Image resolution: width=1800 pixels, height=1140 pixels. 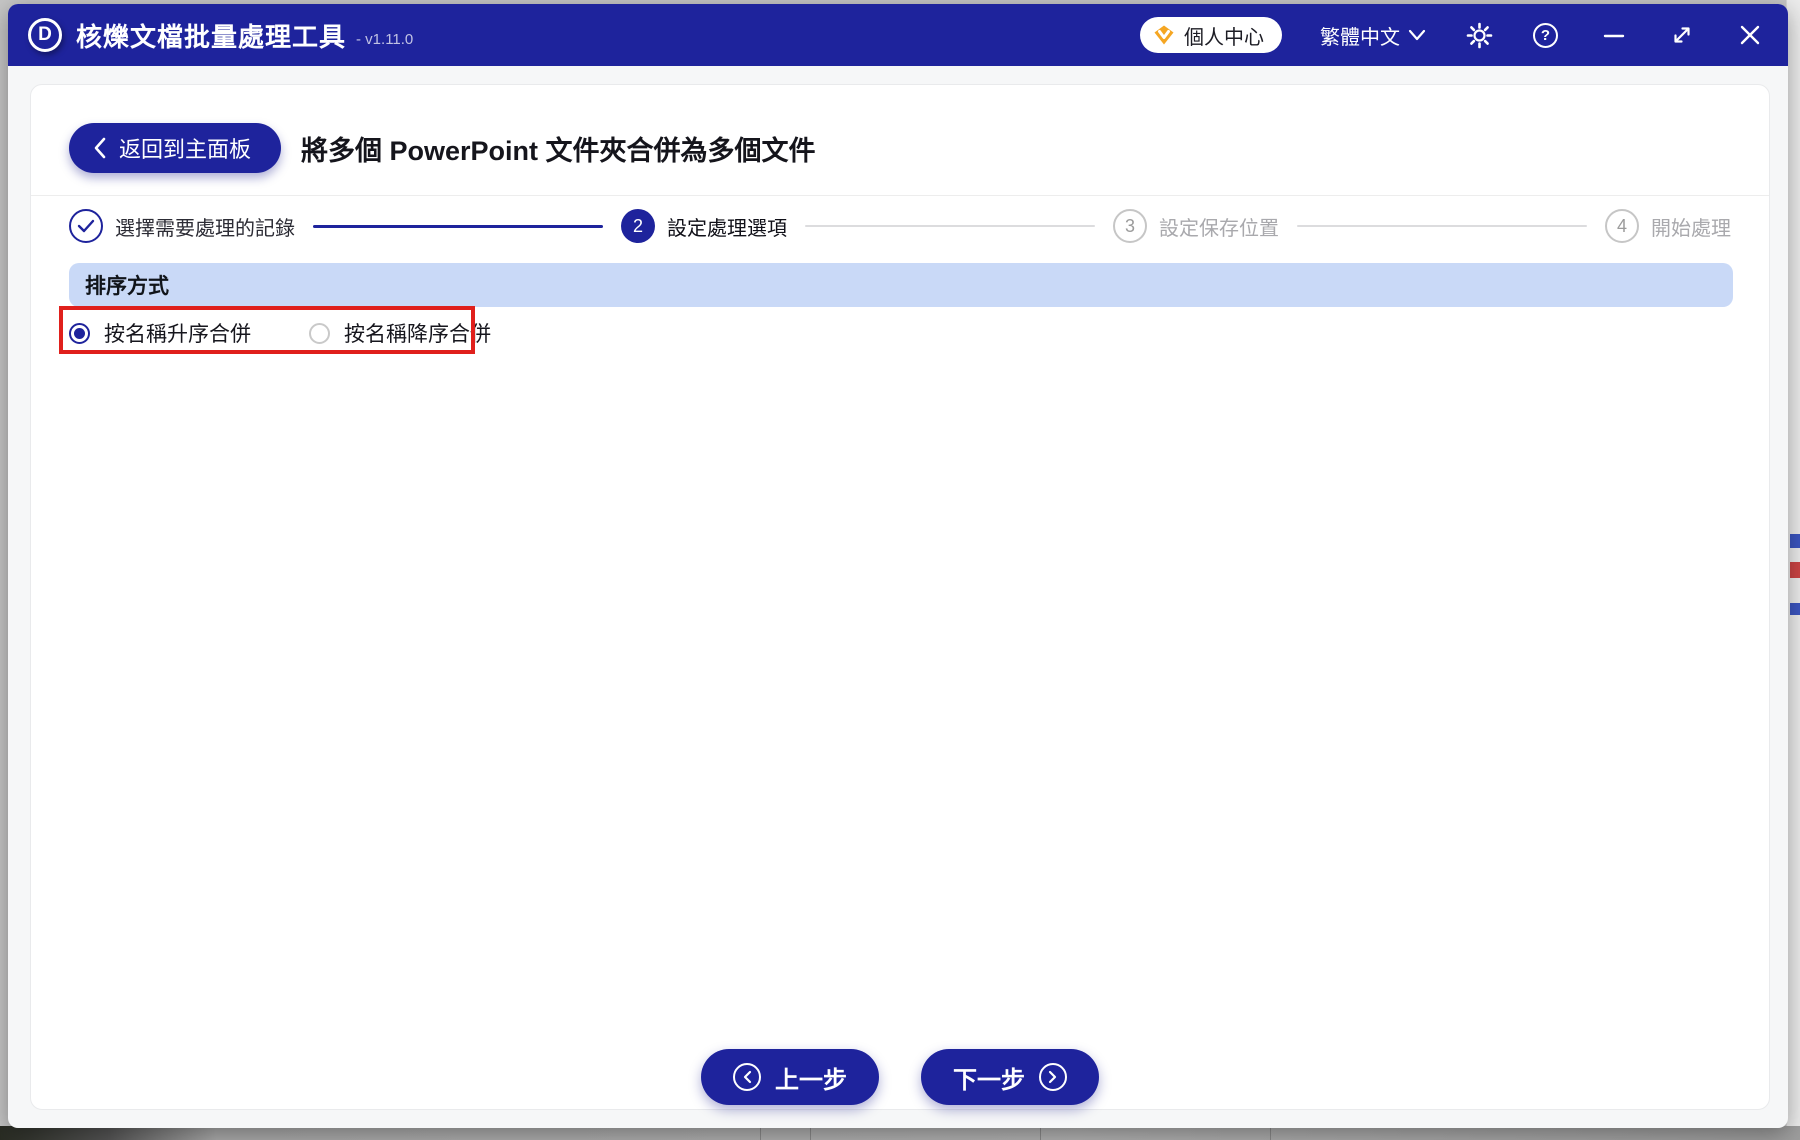 I want to click on circled-chevron-left-icon, so click(x=747, y=1077).